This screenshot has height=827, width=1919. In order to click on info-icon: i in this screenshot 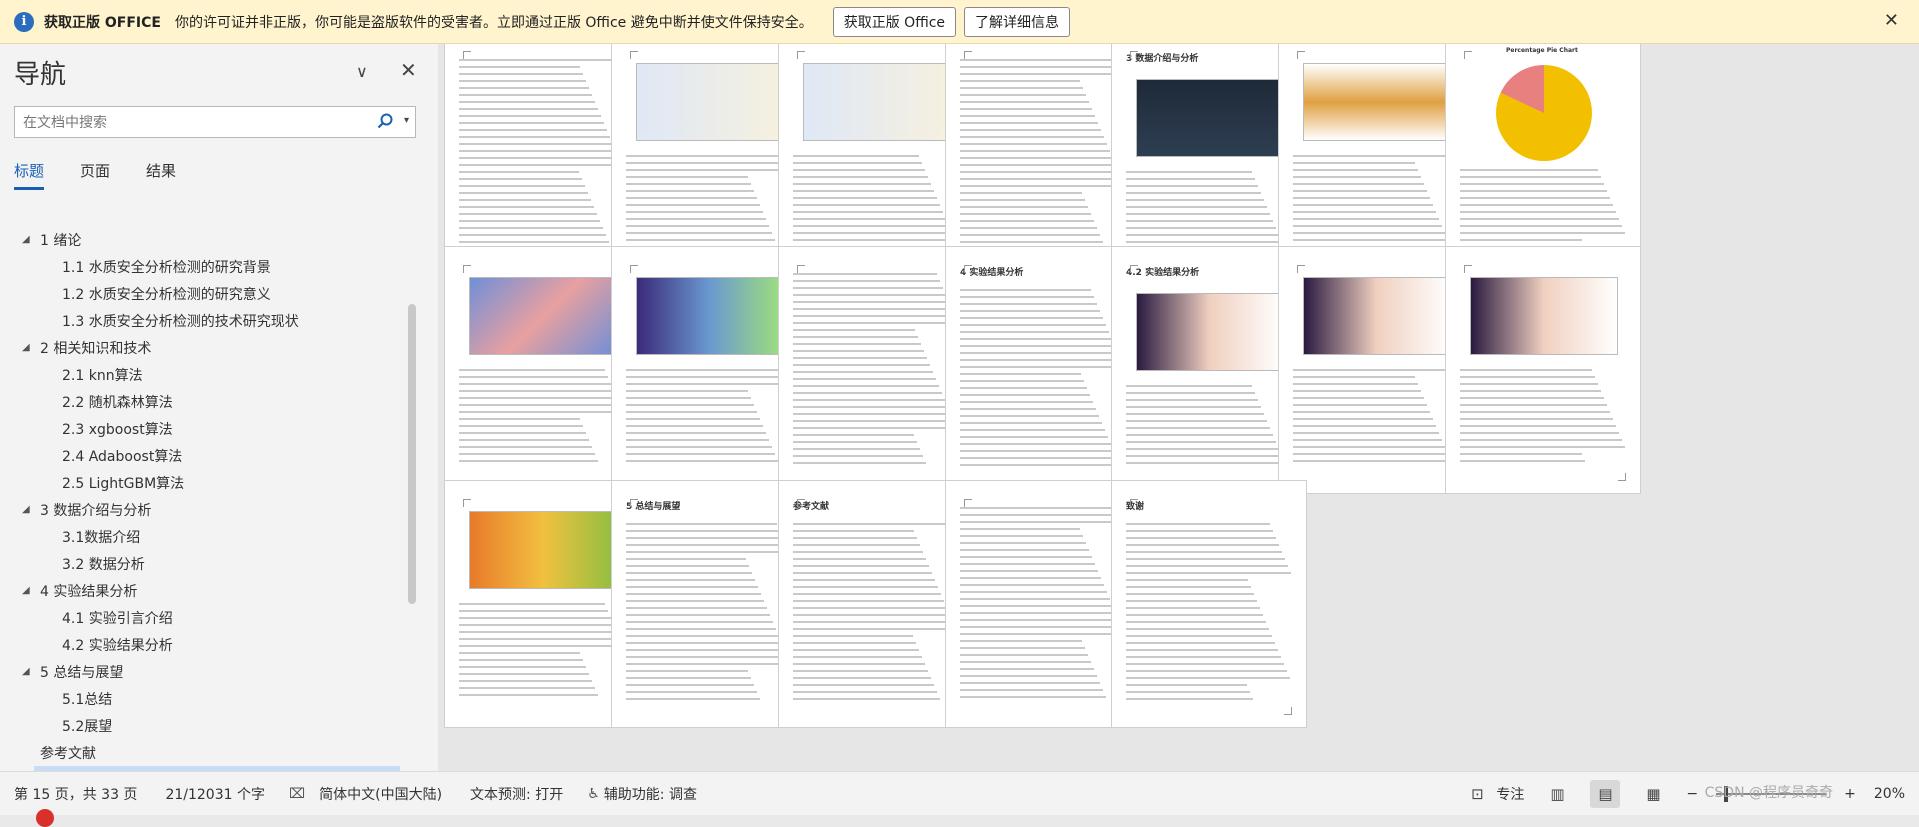, I will do `click(24, 21)`.